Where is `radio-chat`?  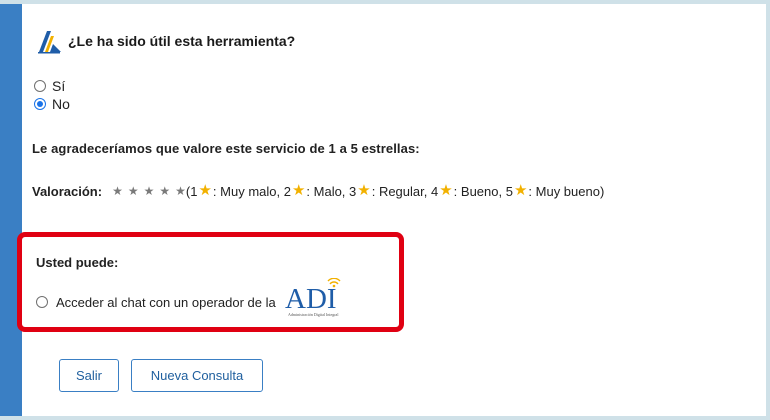 radio-chat is located at coordinates (42, 302).